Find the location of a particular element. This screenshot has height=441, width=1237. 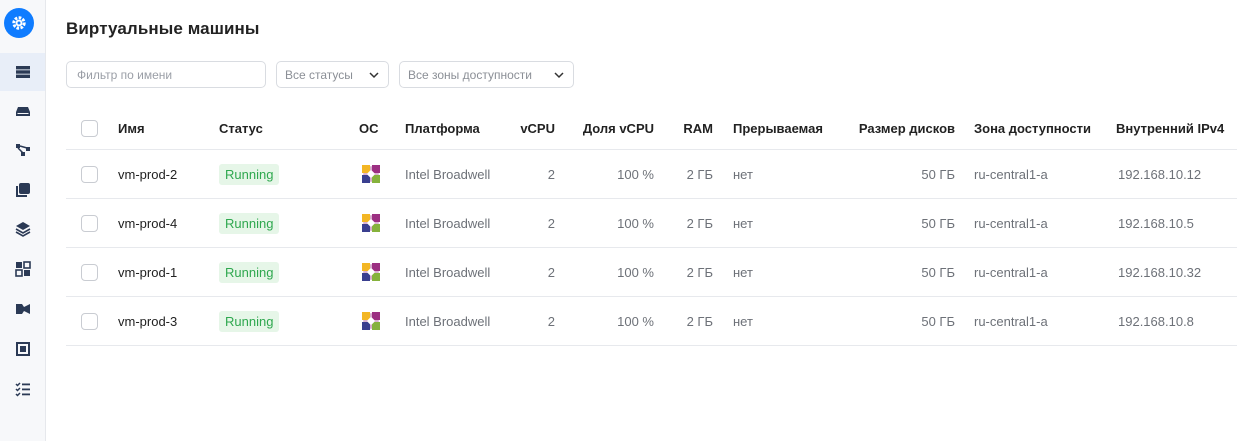

status-filter-label: Все статусы is located at coordinates (319, 74).